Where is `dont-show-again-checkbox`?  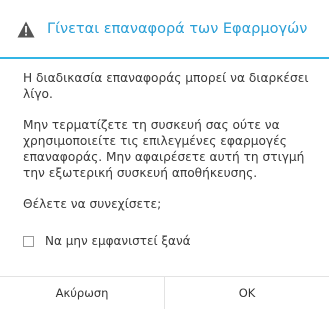 dont-show-again-checkbox is located at coordinates (28, 241).